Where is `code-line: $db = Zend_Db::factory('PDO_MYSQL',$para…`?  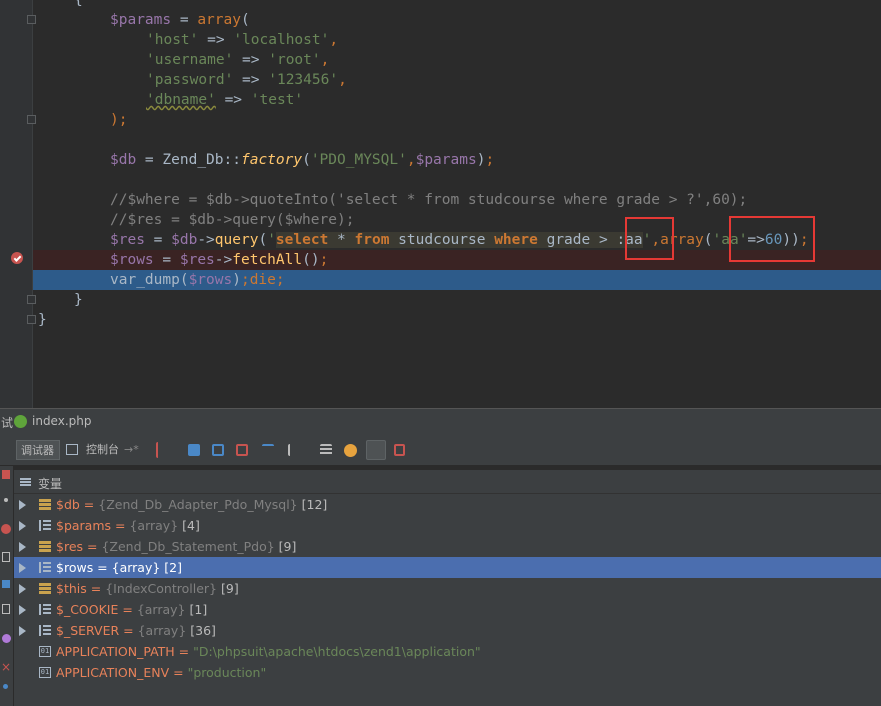 code-line: $db = Zend_Db::factory('PDO_MYSQL',$para… is located at coordinates (302, 160).